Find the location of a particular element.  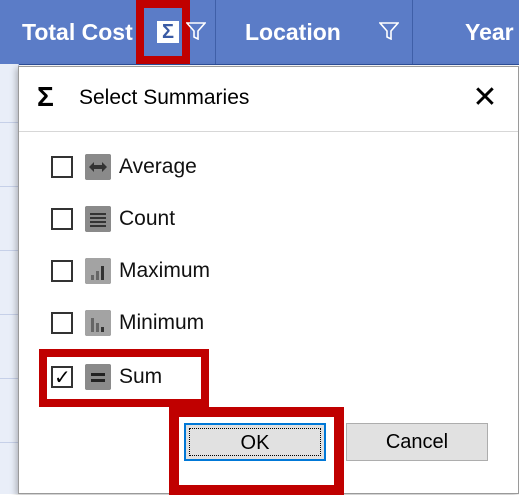

minimum-checkbox is located at coordinates (62, 323).